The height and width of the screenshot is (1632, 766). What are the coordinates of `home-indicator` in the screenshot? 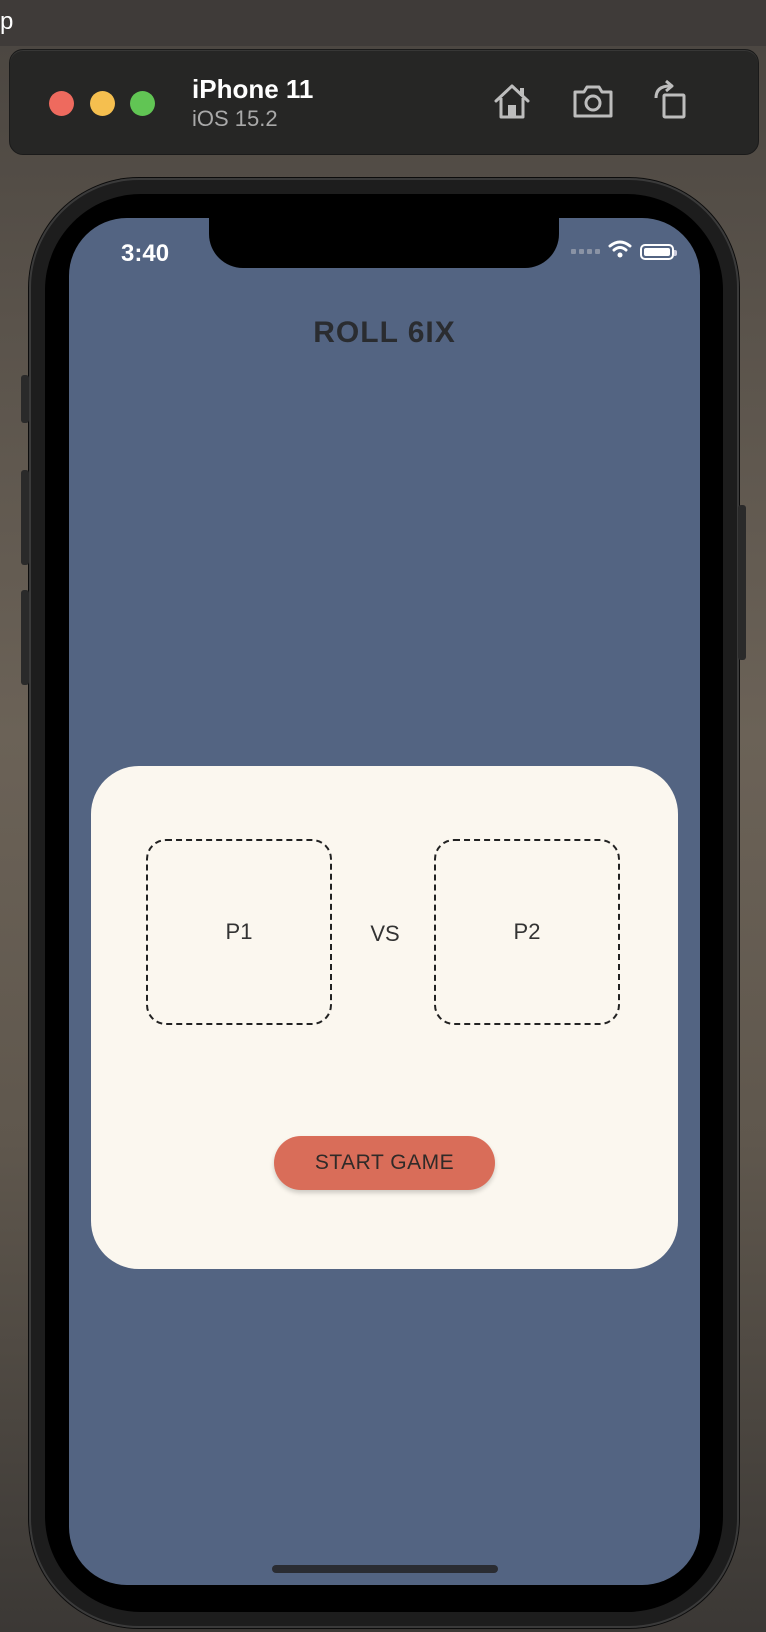 It's located at (385, 1569).